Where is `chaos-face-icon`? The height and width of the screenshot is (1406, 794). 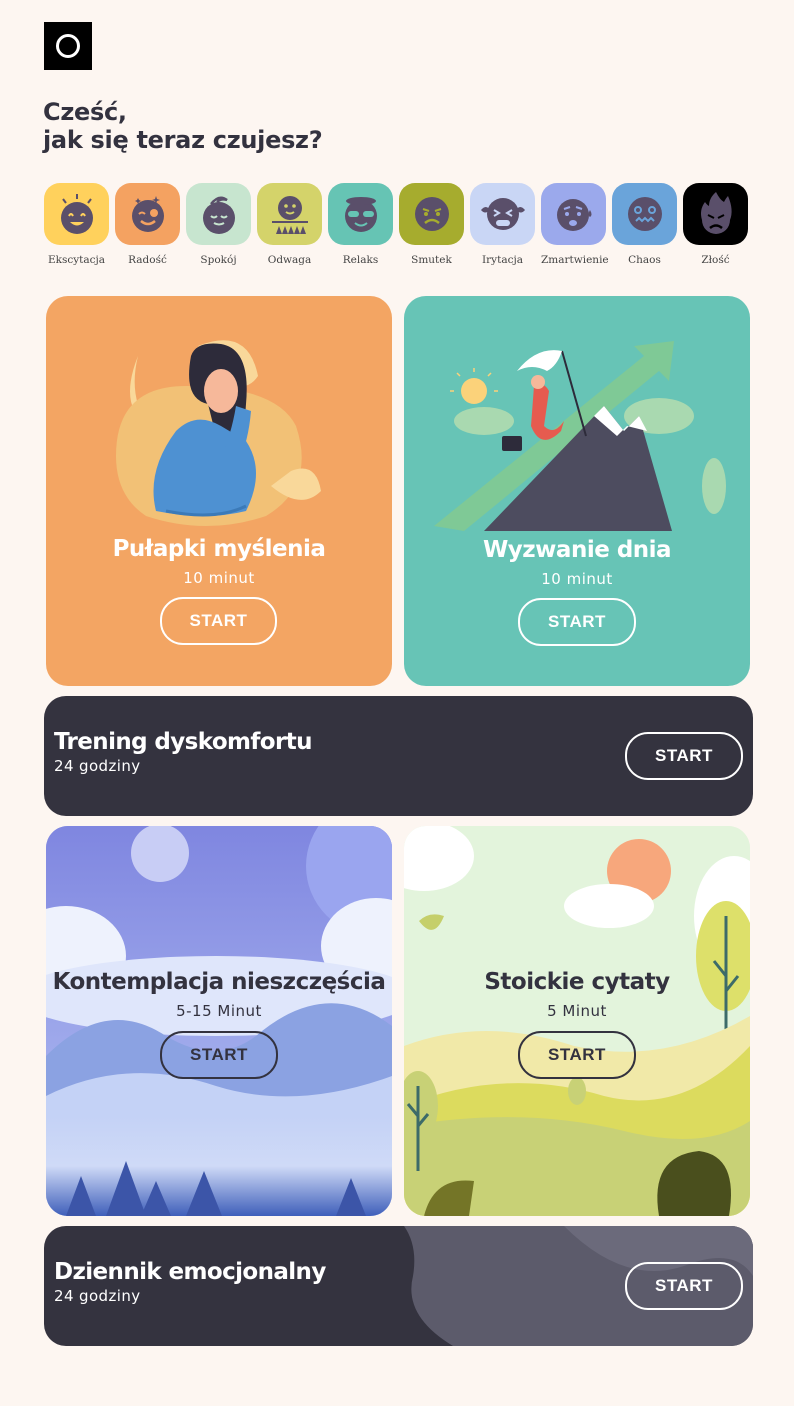 chaos-face-icon is located at coordinates (644, 214).